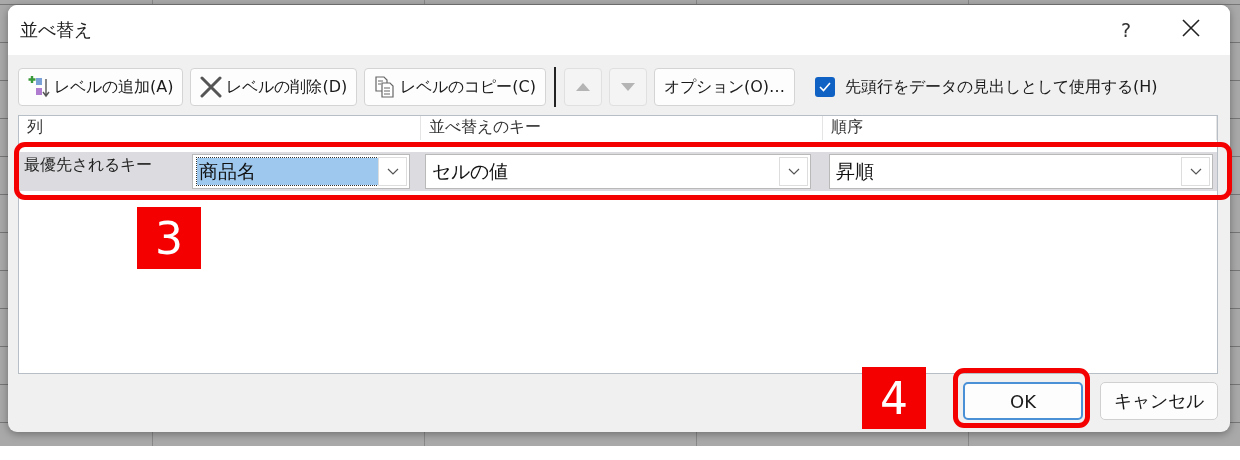  Describe the element at coordinates (1023, 401) in the screenshot. I see `ok-button: OK` at that location.